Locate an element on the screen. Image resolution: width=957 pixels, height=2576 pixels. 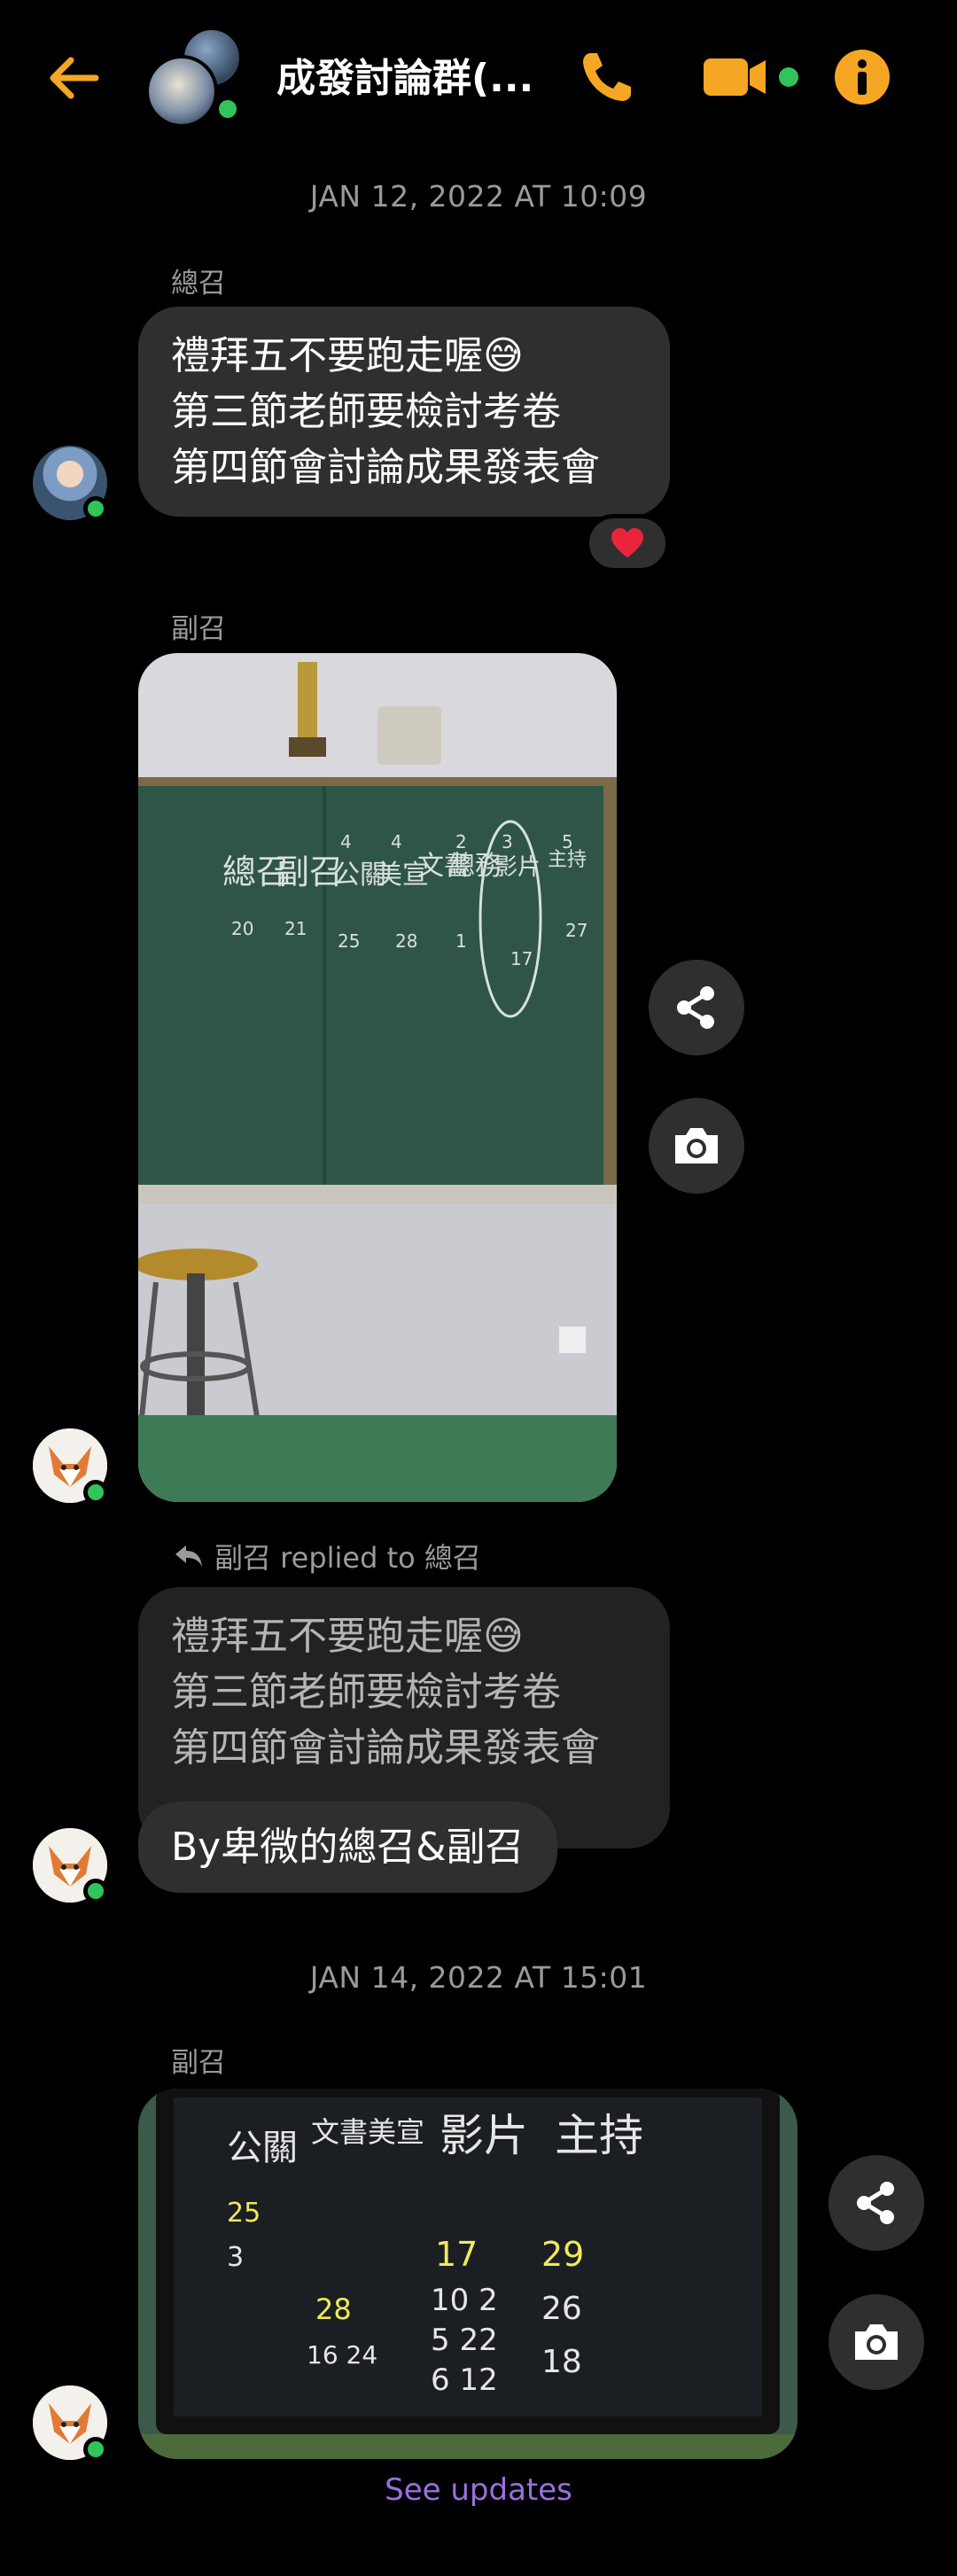
message-bubble: By卑微的總召&副召 is located at coordinates (347, 1848).